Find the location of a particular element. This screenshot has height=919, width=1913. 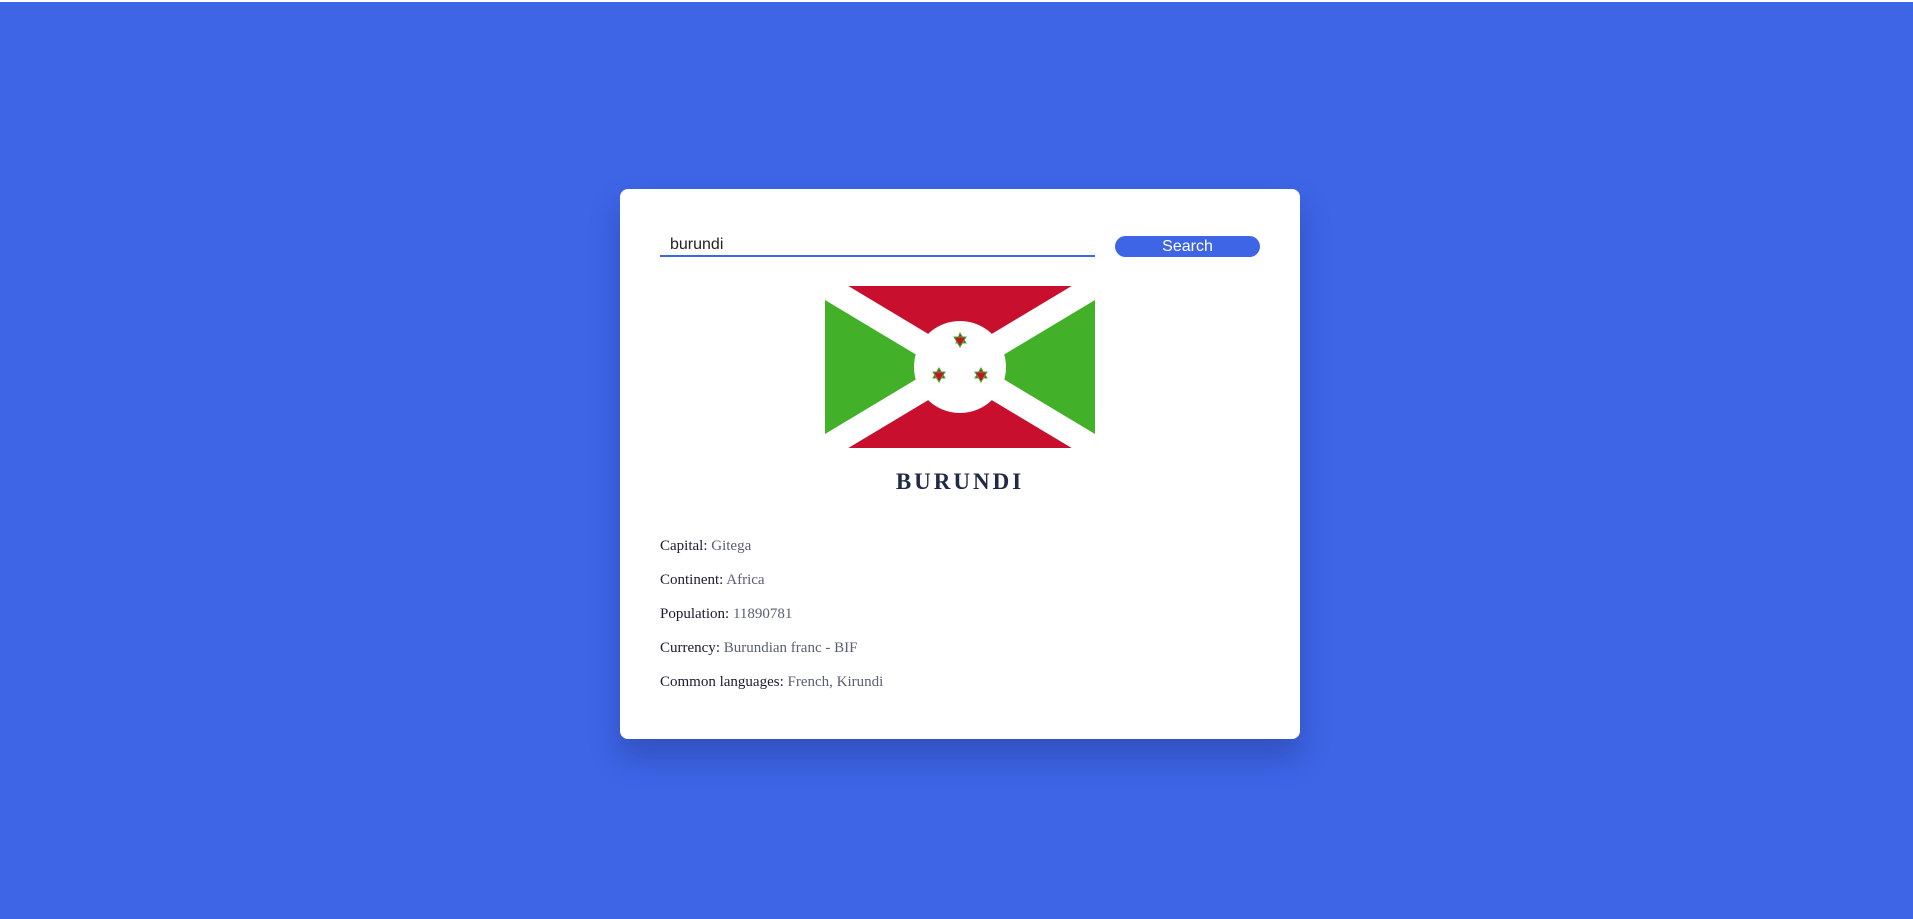

detail-population: Population: 11890781 is located at coordinates (726, 614).